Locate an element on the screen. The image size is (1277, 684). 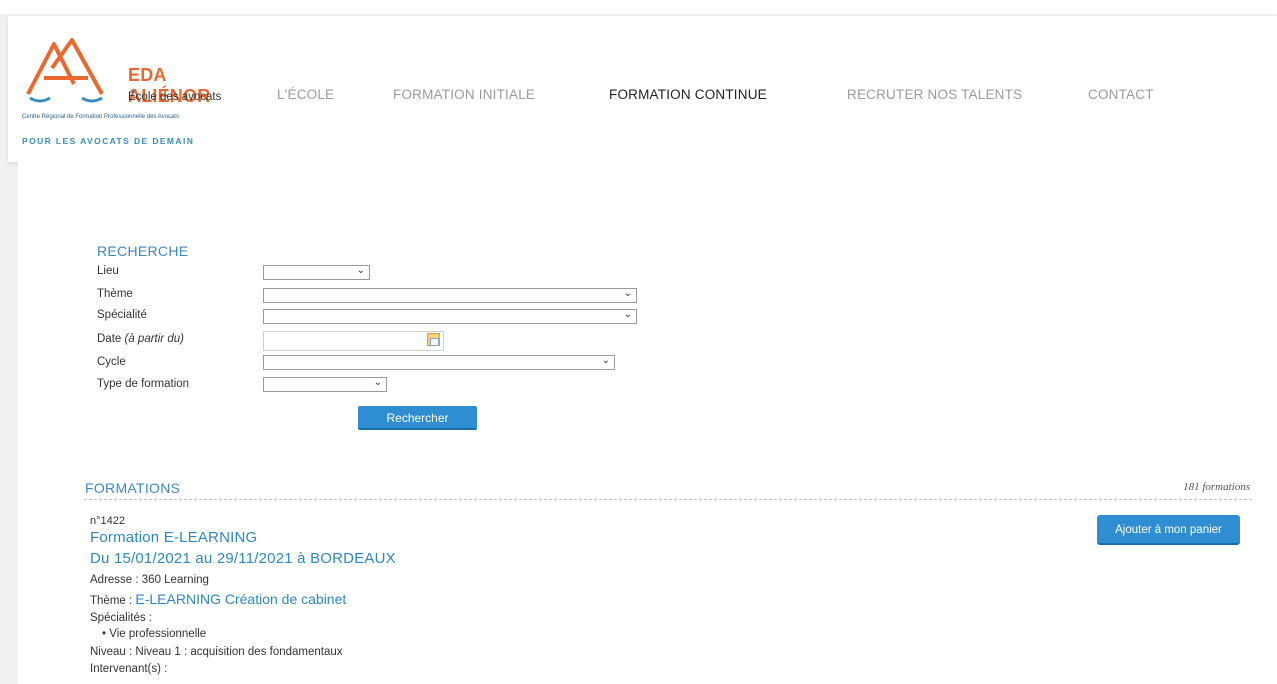
theme-label: Thème is located at coordinates (115, 294).